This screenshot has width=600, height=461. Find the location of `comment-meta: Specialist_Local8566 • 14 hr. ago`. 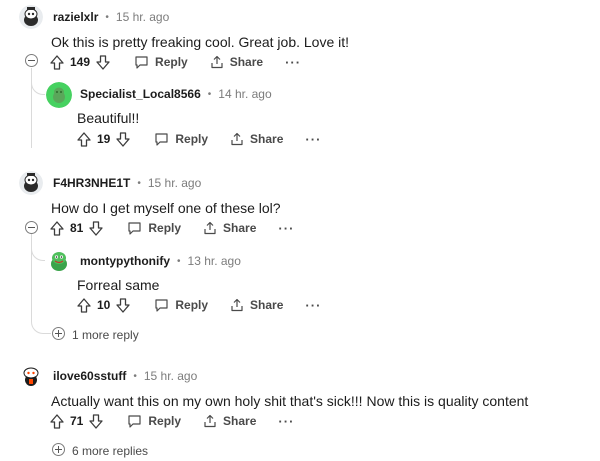

comment-meta: Specialist_Local8566 • 14 hr. ago is located at coordinates (176, 94).